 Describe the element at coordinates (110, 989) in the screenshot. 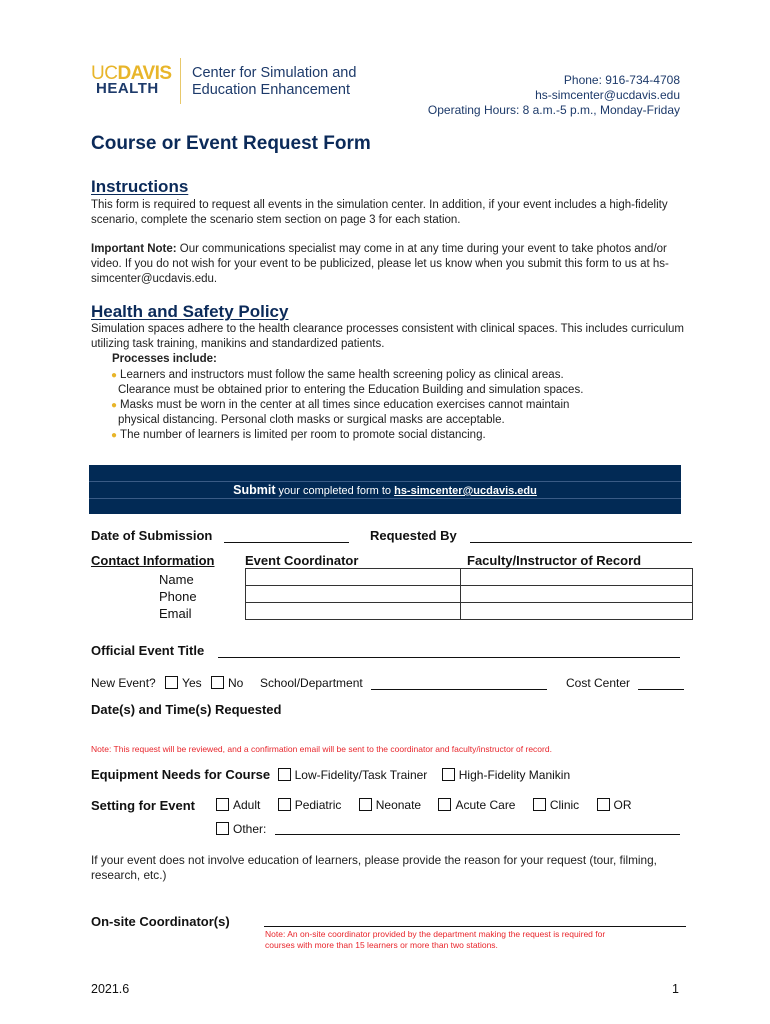

I see `footer-version: 2021.6` at that location.